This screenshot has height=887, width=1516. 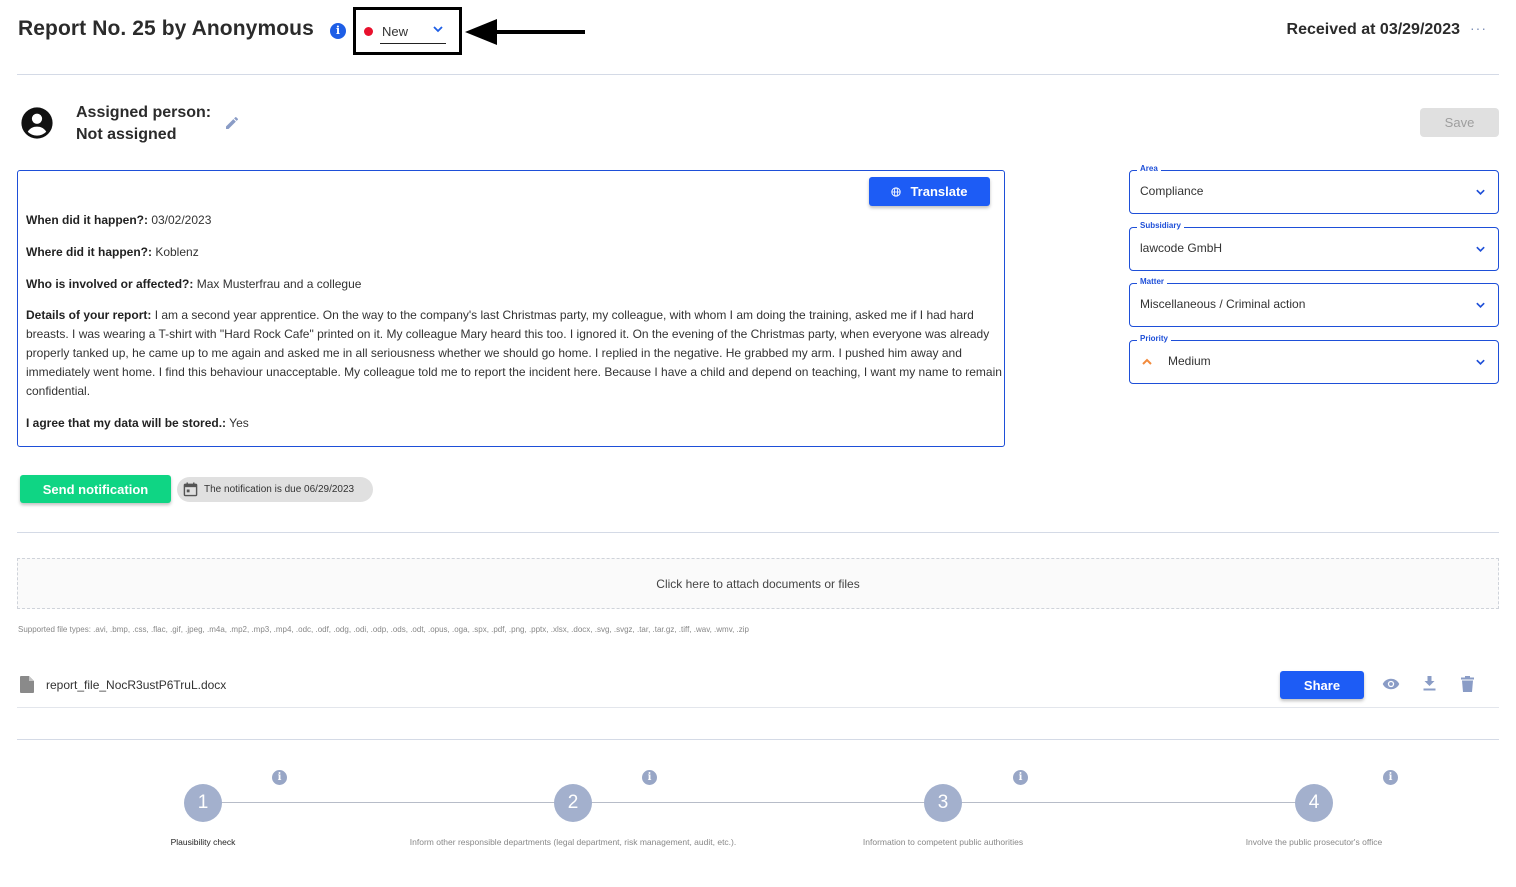 What do you see at coordinates (1160, 226) in the screenshot?
I see `subsidiary-label: Subsidiary` at bounding box center [1160, 226].